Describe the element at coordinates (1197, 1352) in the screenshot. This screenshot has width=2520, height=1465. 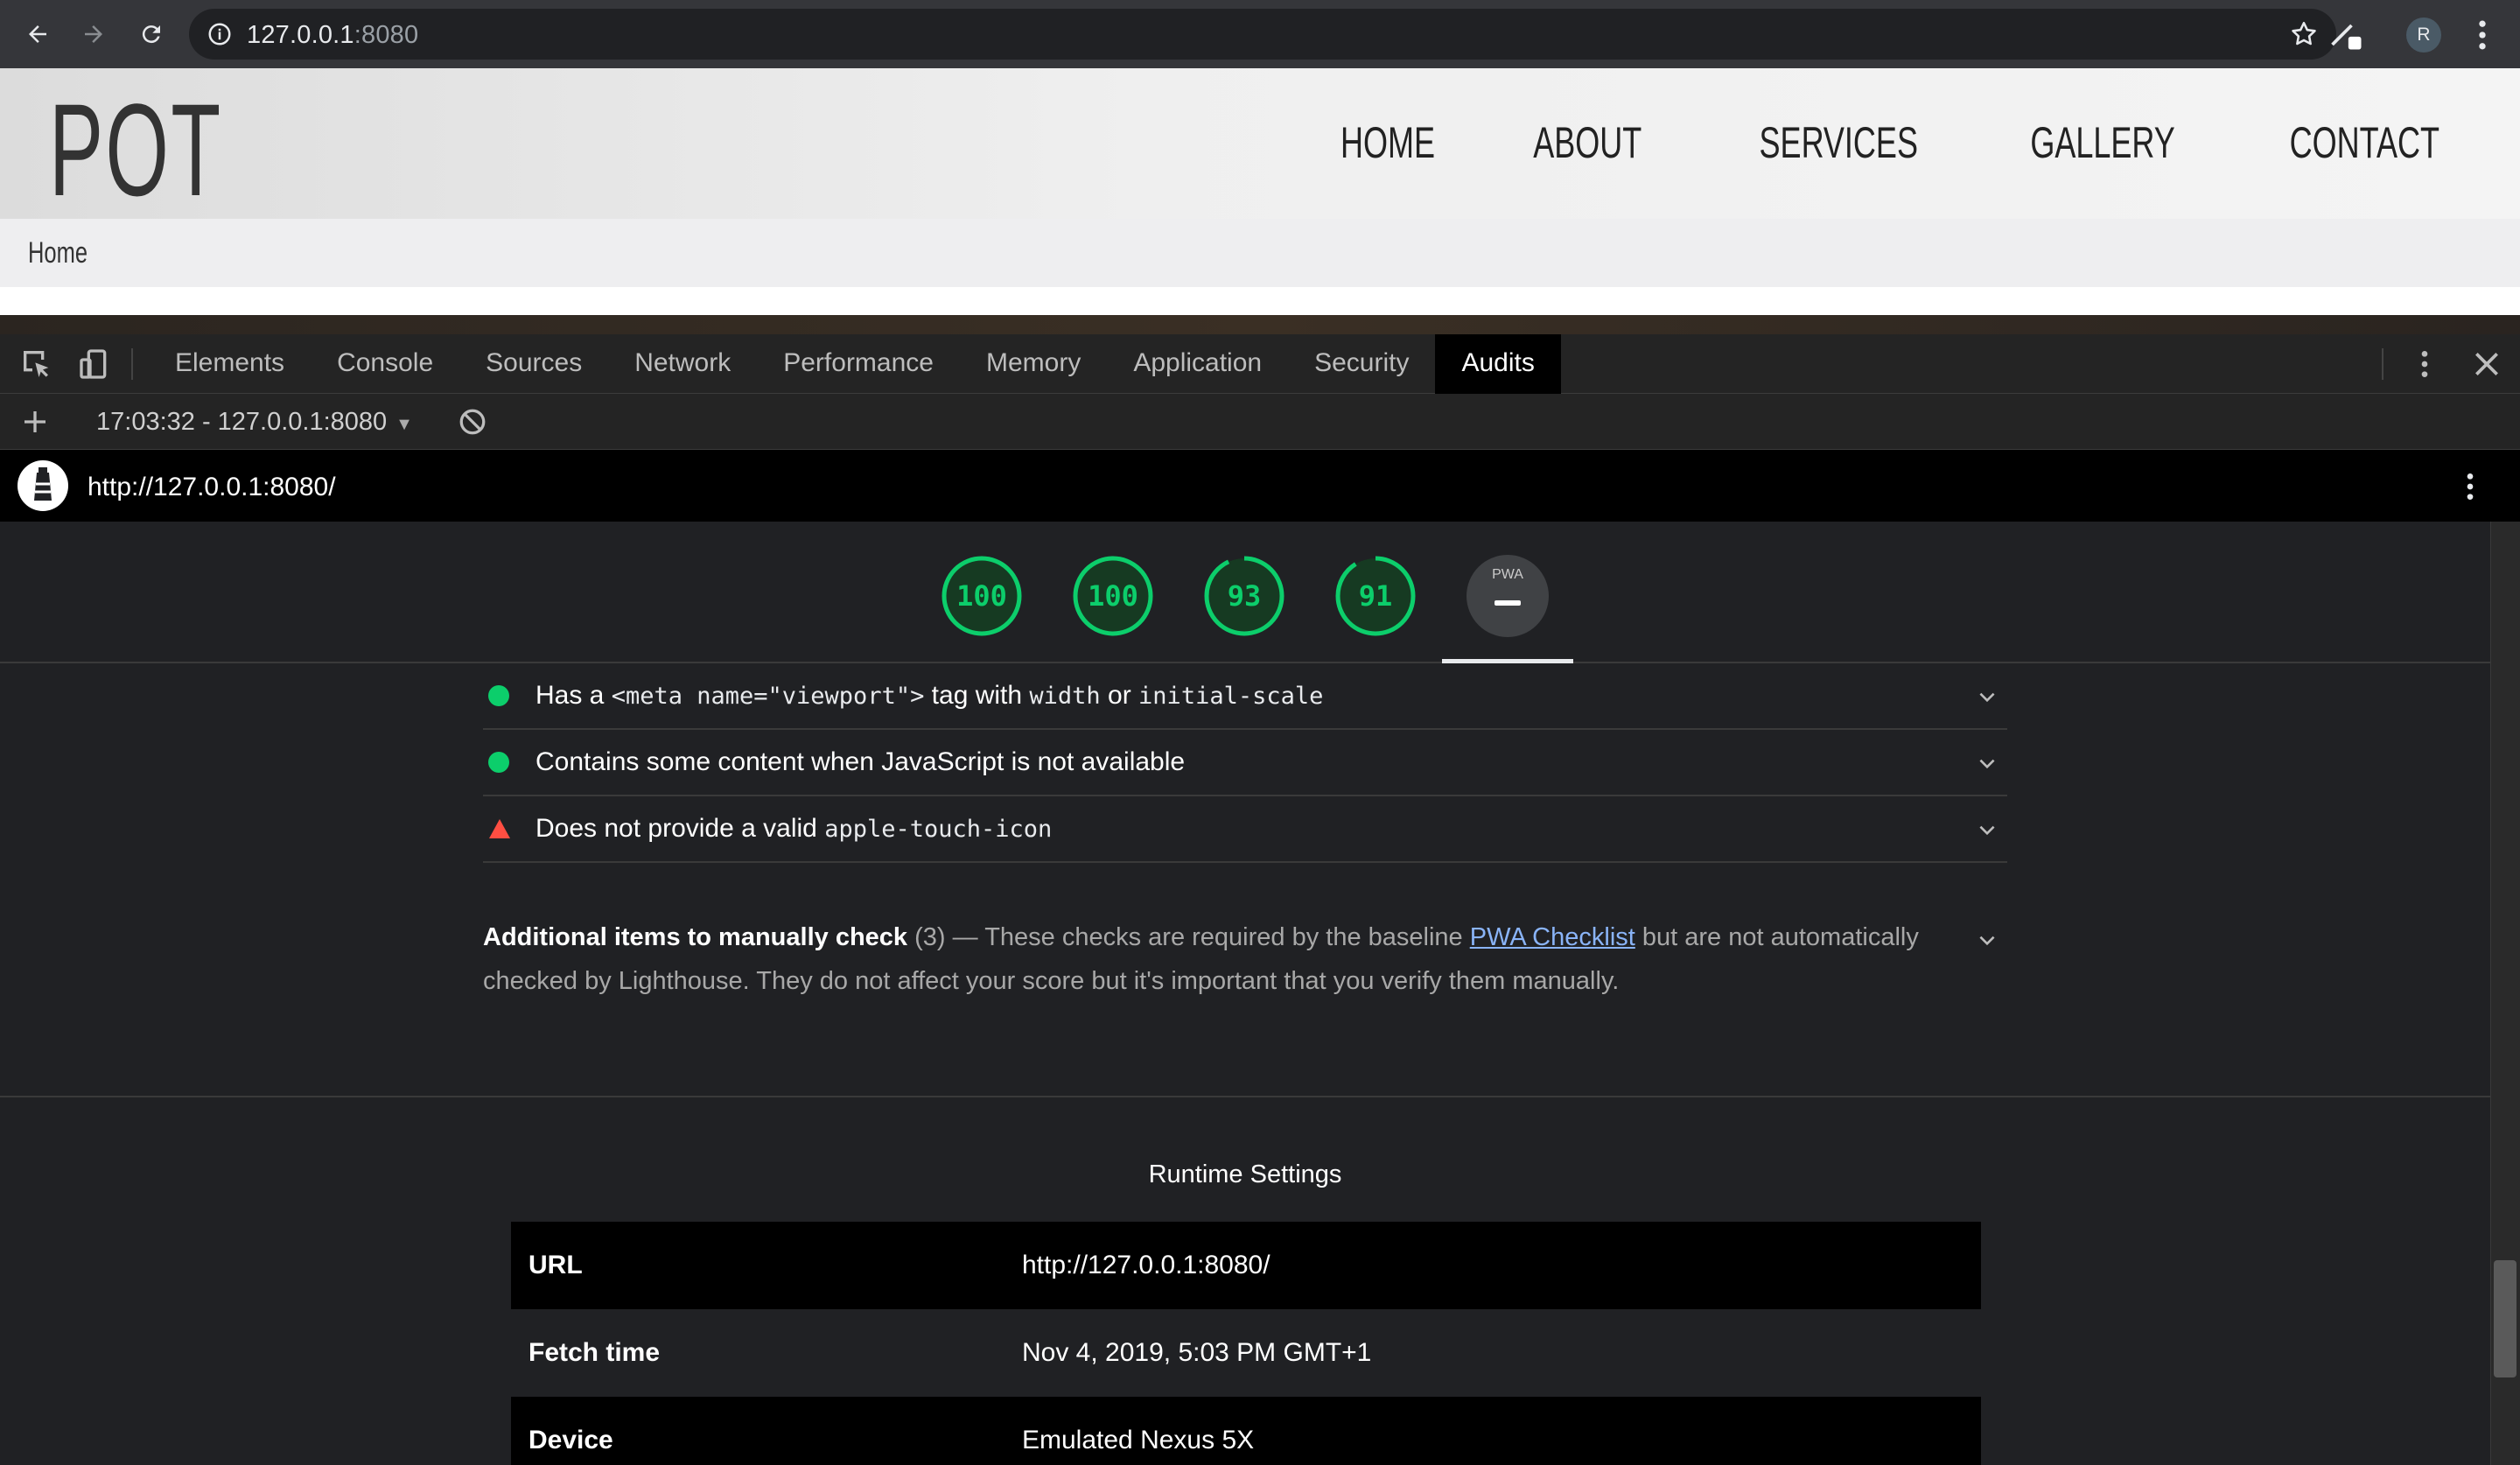
I see `runtime-value: Nov 4, 2019, 5:03 PM GMT+1` at that location.